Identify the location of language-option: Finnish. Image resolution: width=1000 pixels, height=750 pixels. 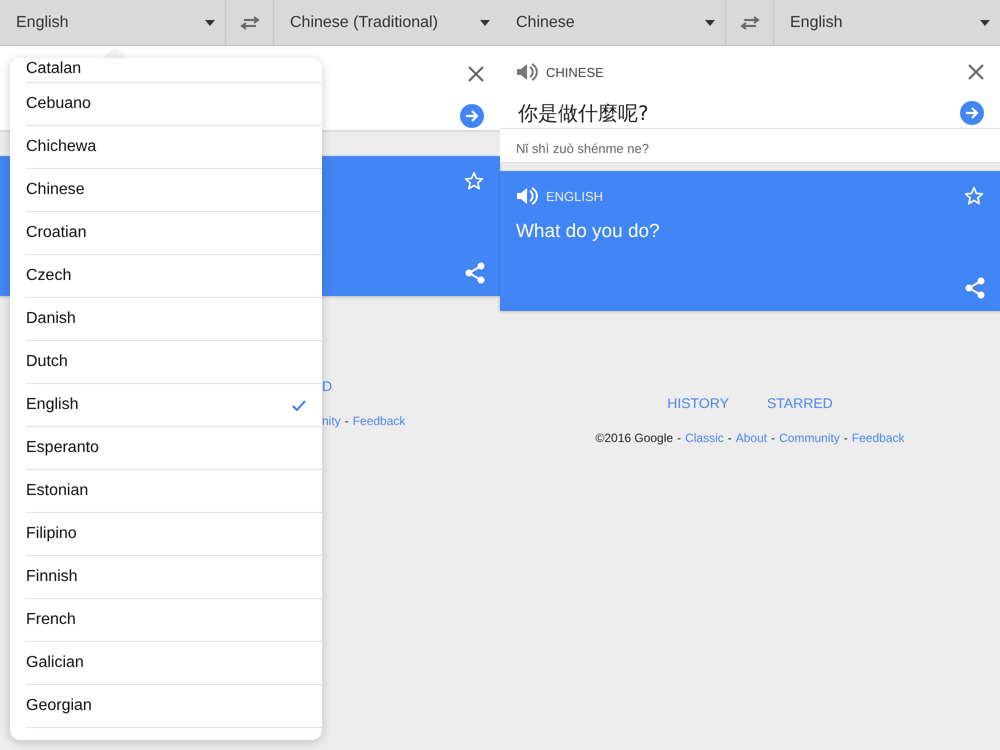
(174, 577).